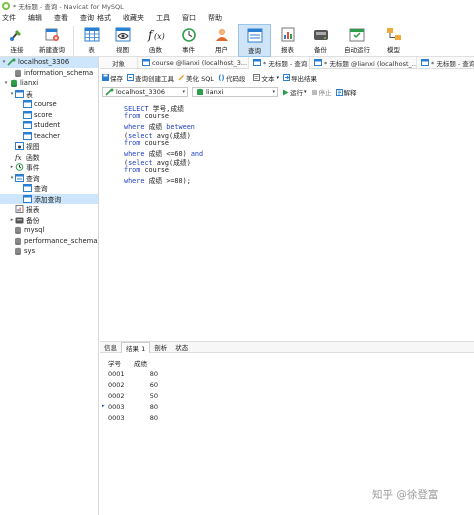  What do you see at coordinates (181, 347) in the screenshot?
I see `tab-status: 状态` at bounding box center [181, 347].